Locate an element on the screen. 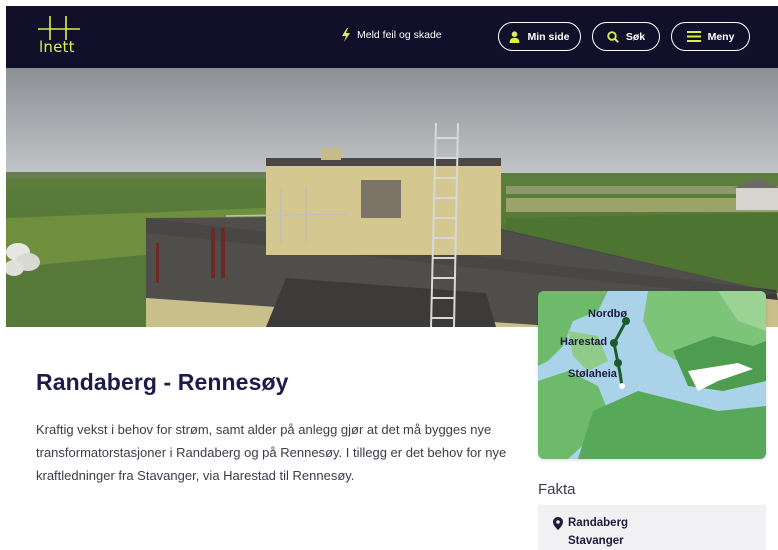  report-fault-link: Meld feil og skade is located at coordinates (391, 35).